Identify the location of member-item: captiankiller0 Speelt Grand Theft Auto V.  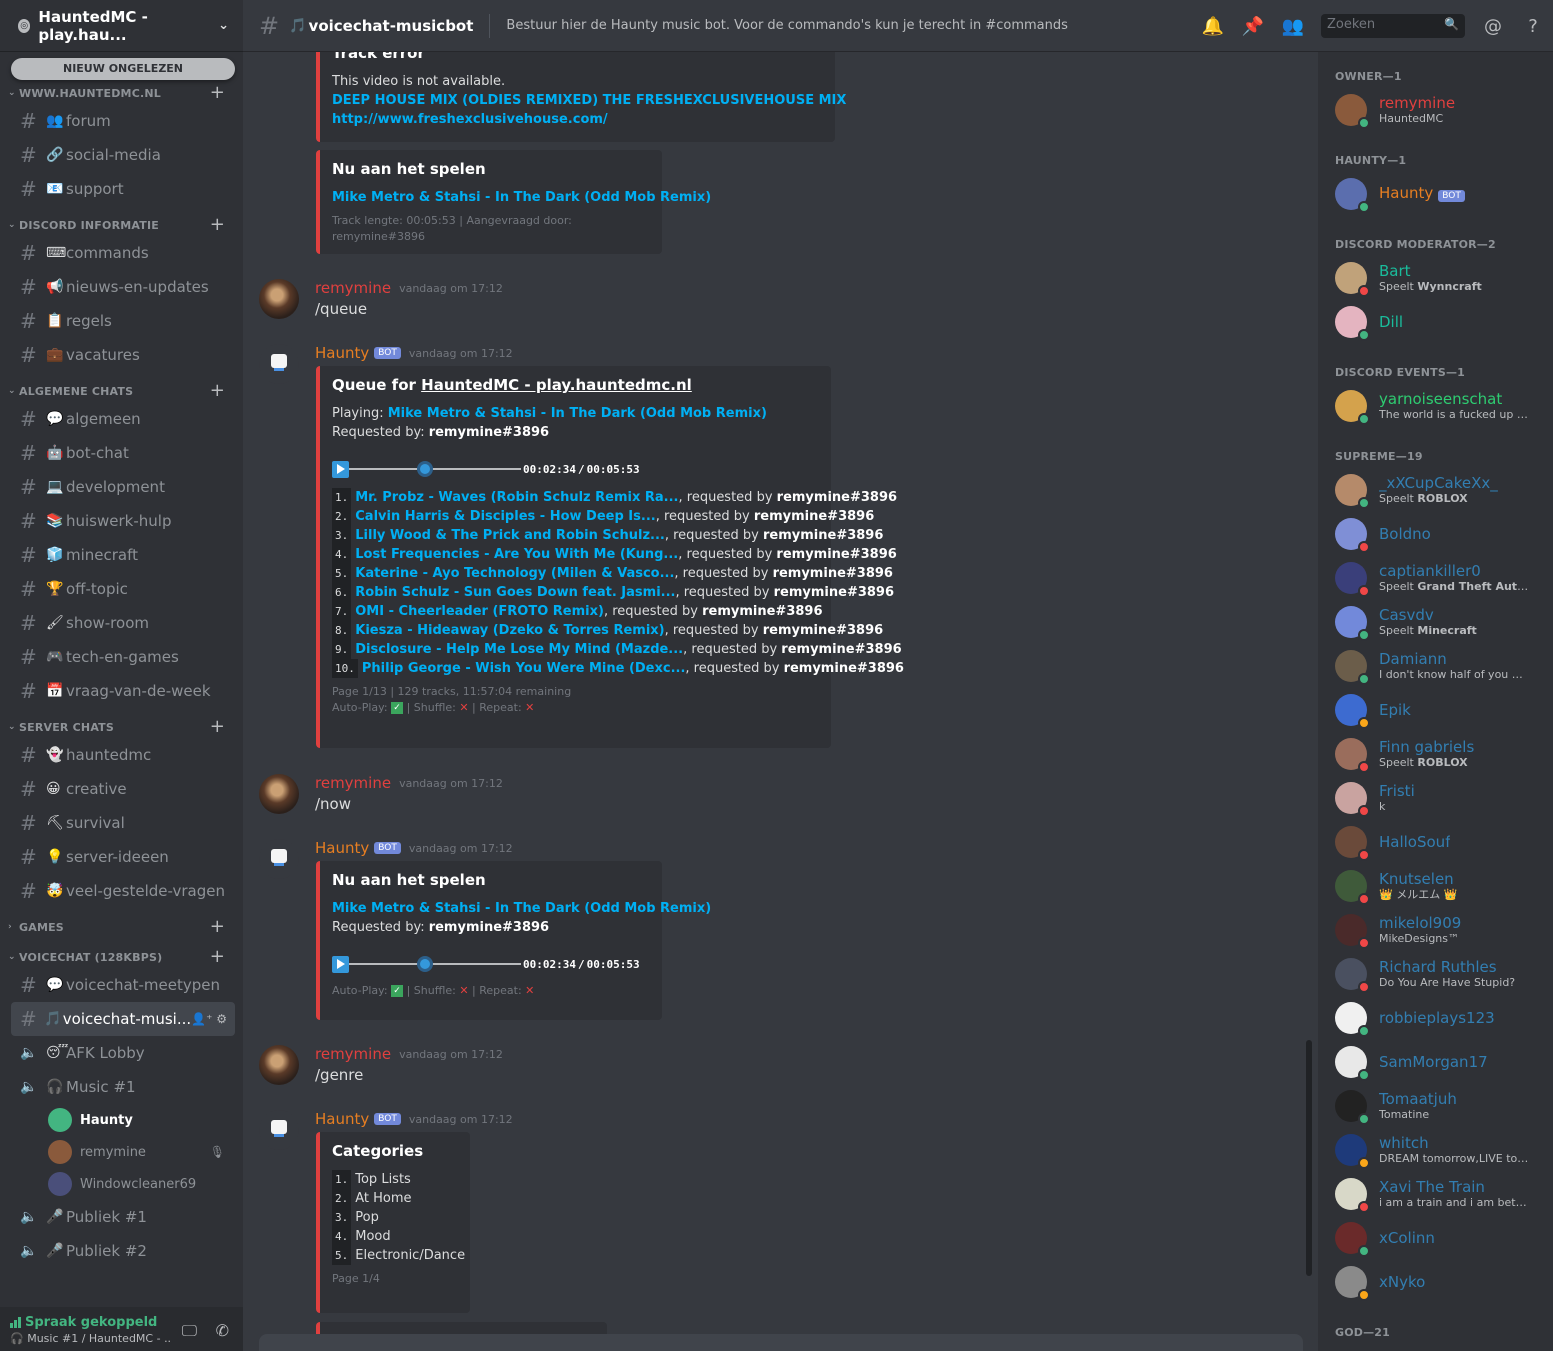
(1440, 578).